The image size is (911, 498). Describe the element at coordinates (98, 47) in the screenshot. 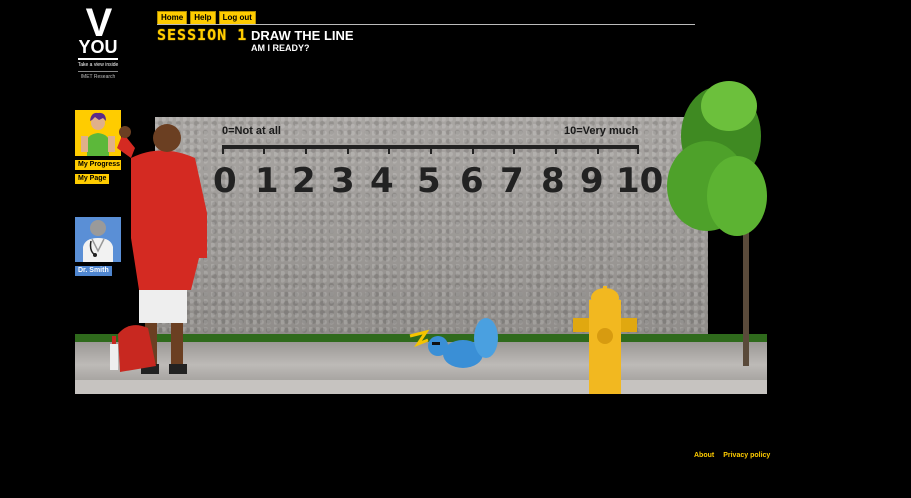

I see `logo-word: YOU` at that location.